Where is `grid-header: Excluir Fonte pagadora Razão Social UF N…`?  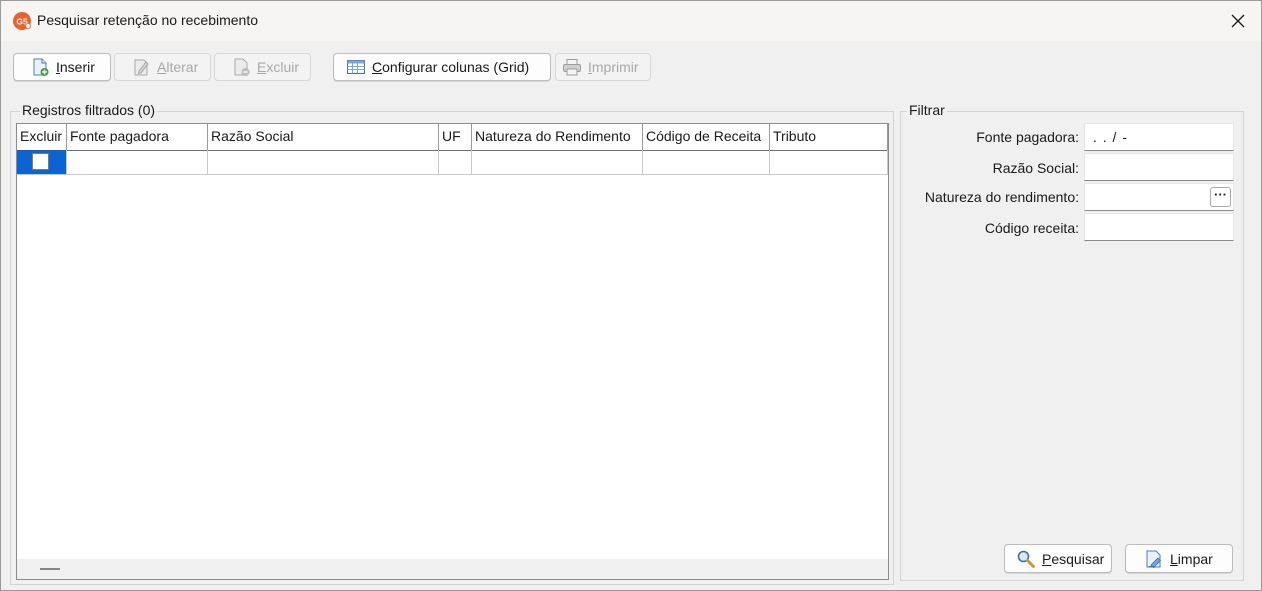 grid-header: Excluir Fonte pagadora Razão Social UF N… is located at coordinates (452, 137).